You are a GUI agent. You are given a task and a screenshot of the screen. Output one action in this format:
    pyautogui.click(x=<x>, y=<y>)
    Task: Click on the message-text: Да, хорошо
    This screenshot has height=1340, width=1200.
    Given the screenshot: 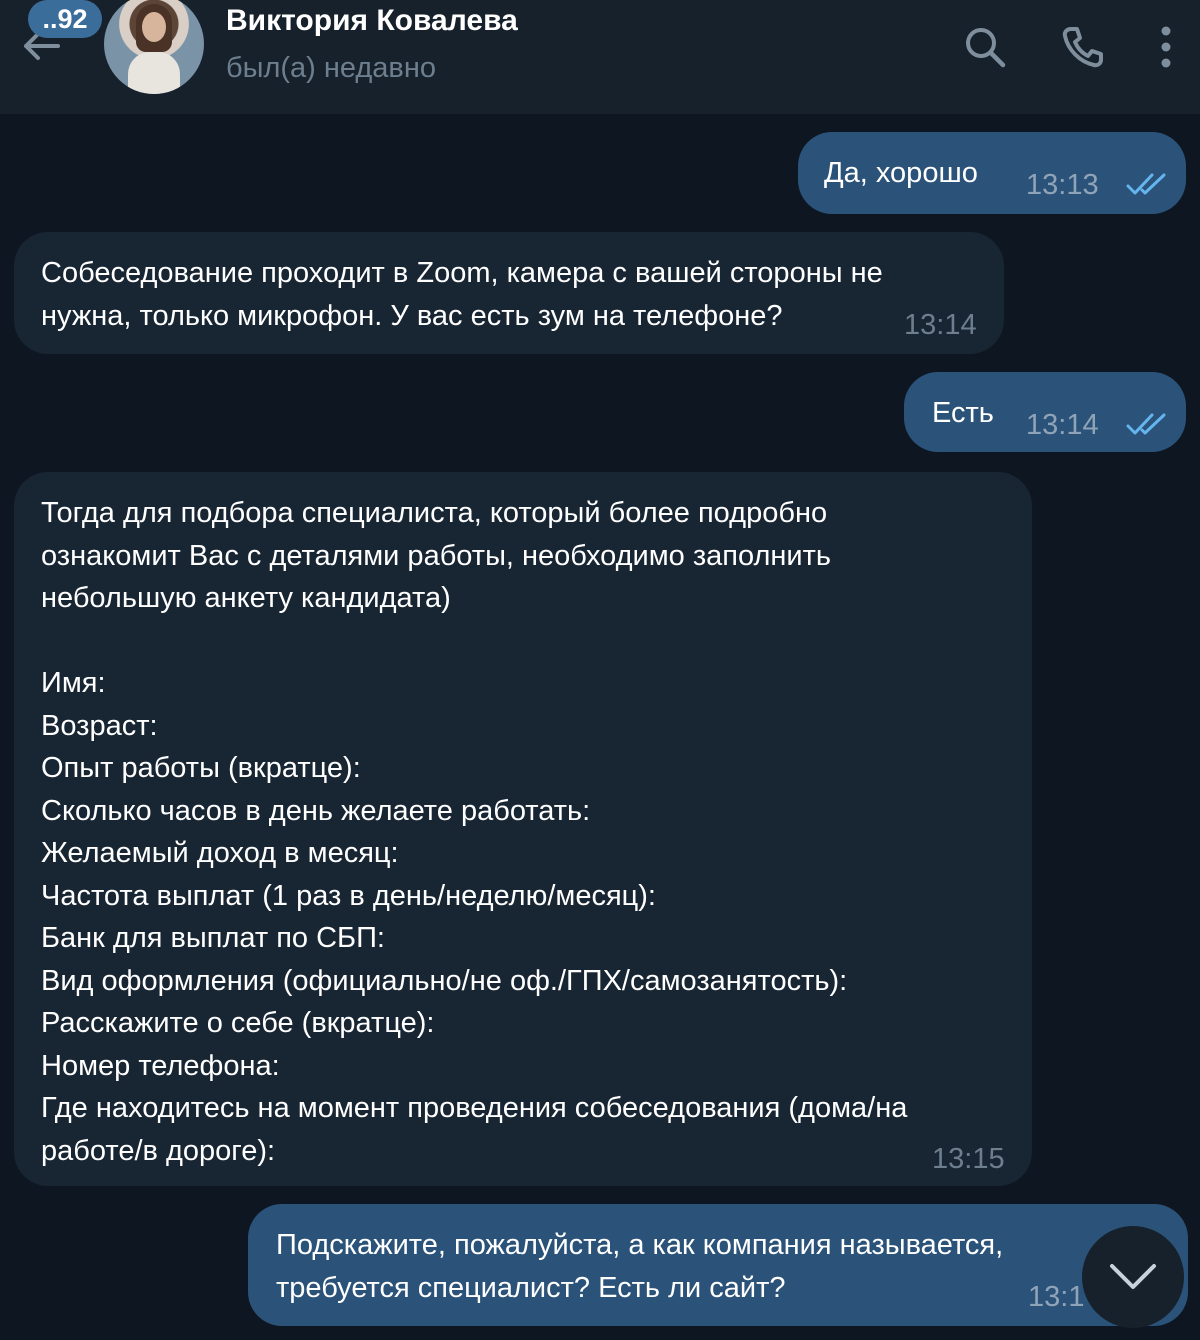 What is the action you would take?
    pyautogui.click(x=901, y=173)
    